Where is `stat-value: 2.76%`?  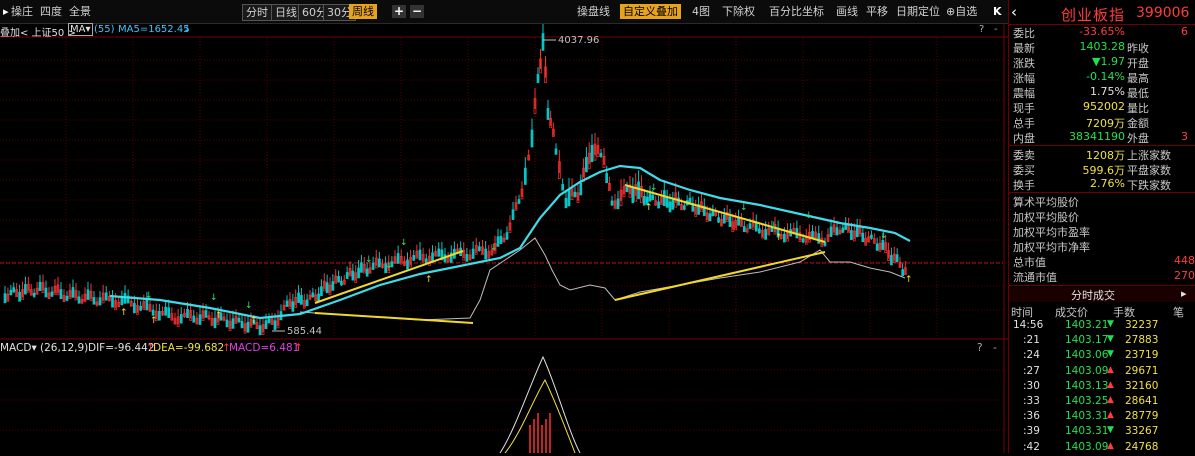 stat-value: 2.76% is located at coordinates (1107, 183).